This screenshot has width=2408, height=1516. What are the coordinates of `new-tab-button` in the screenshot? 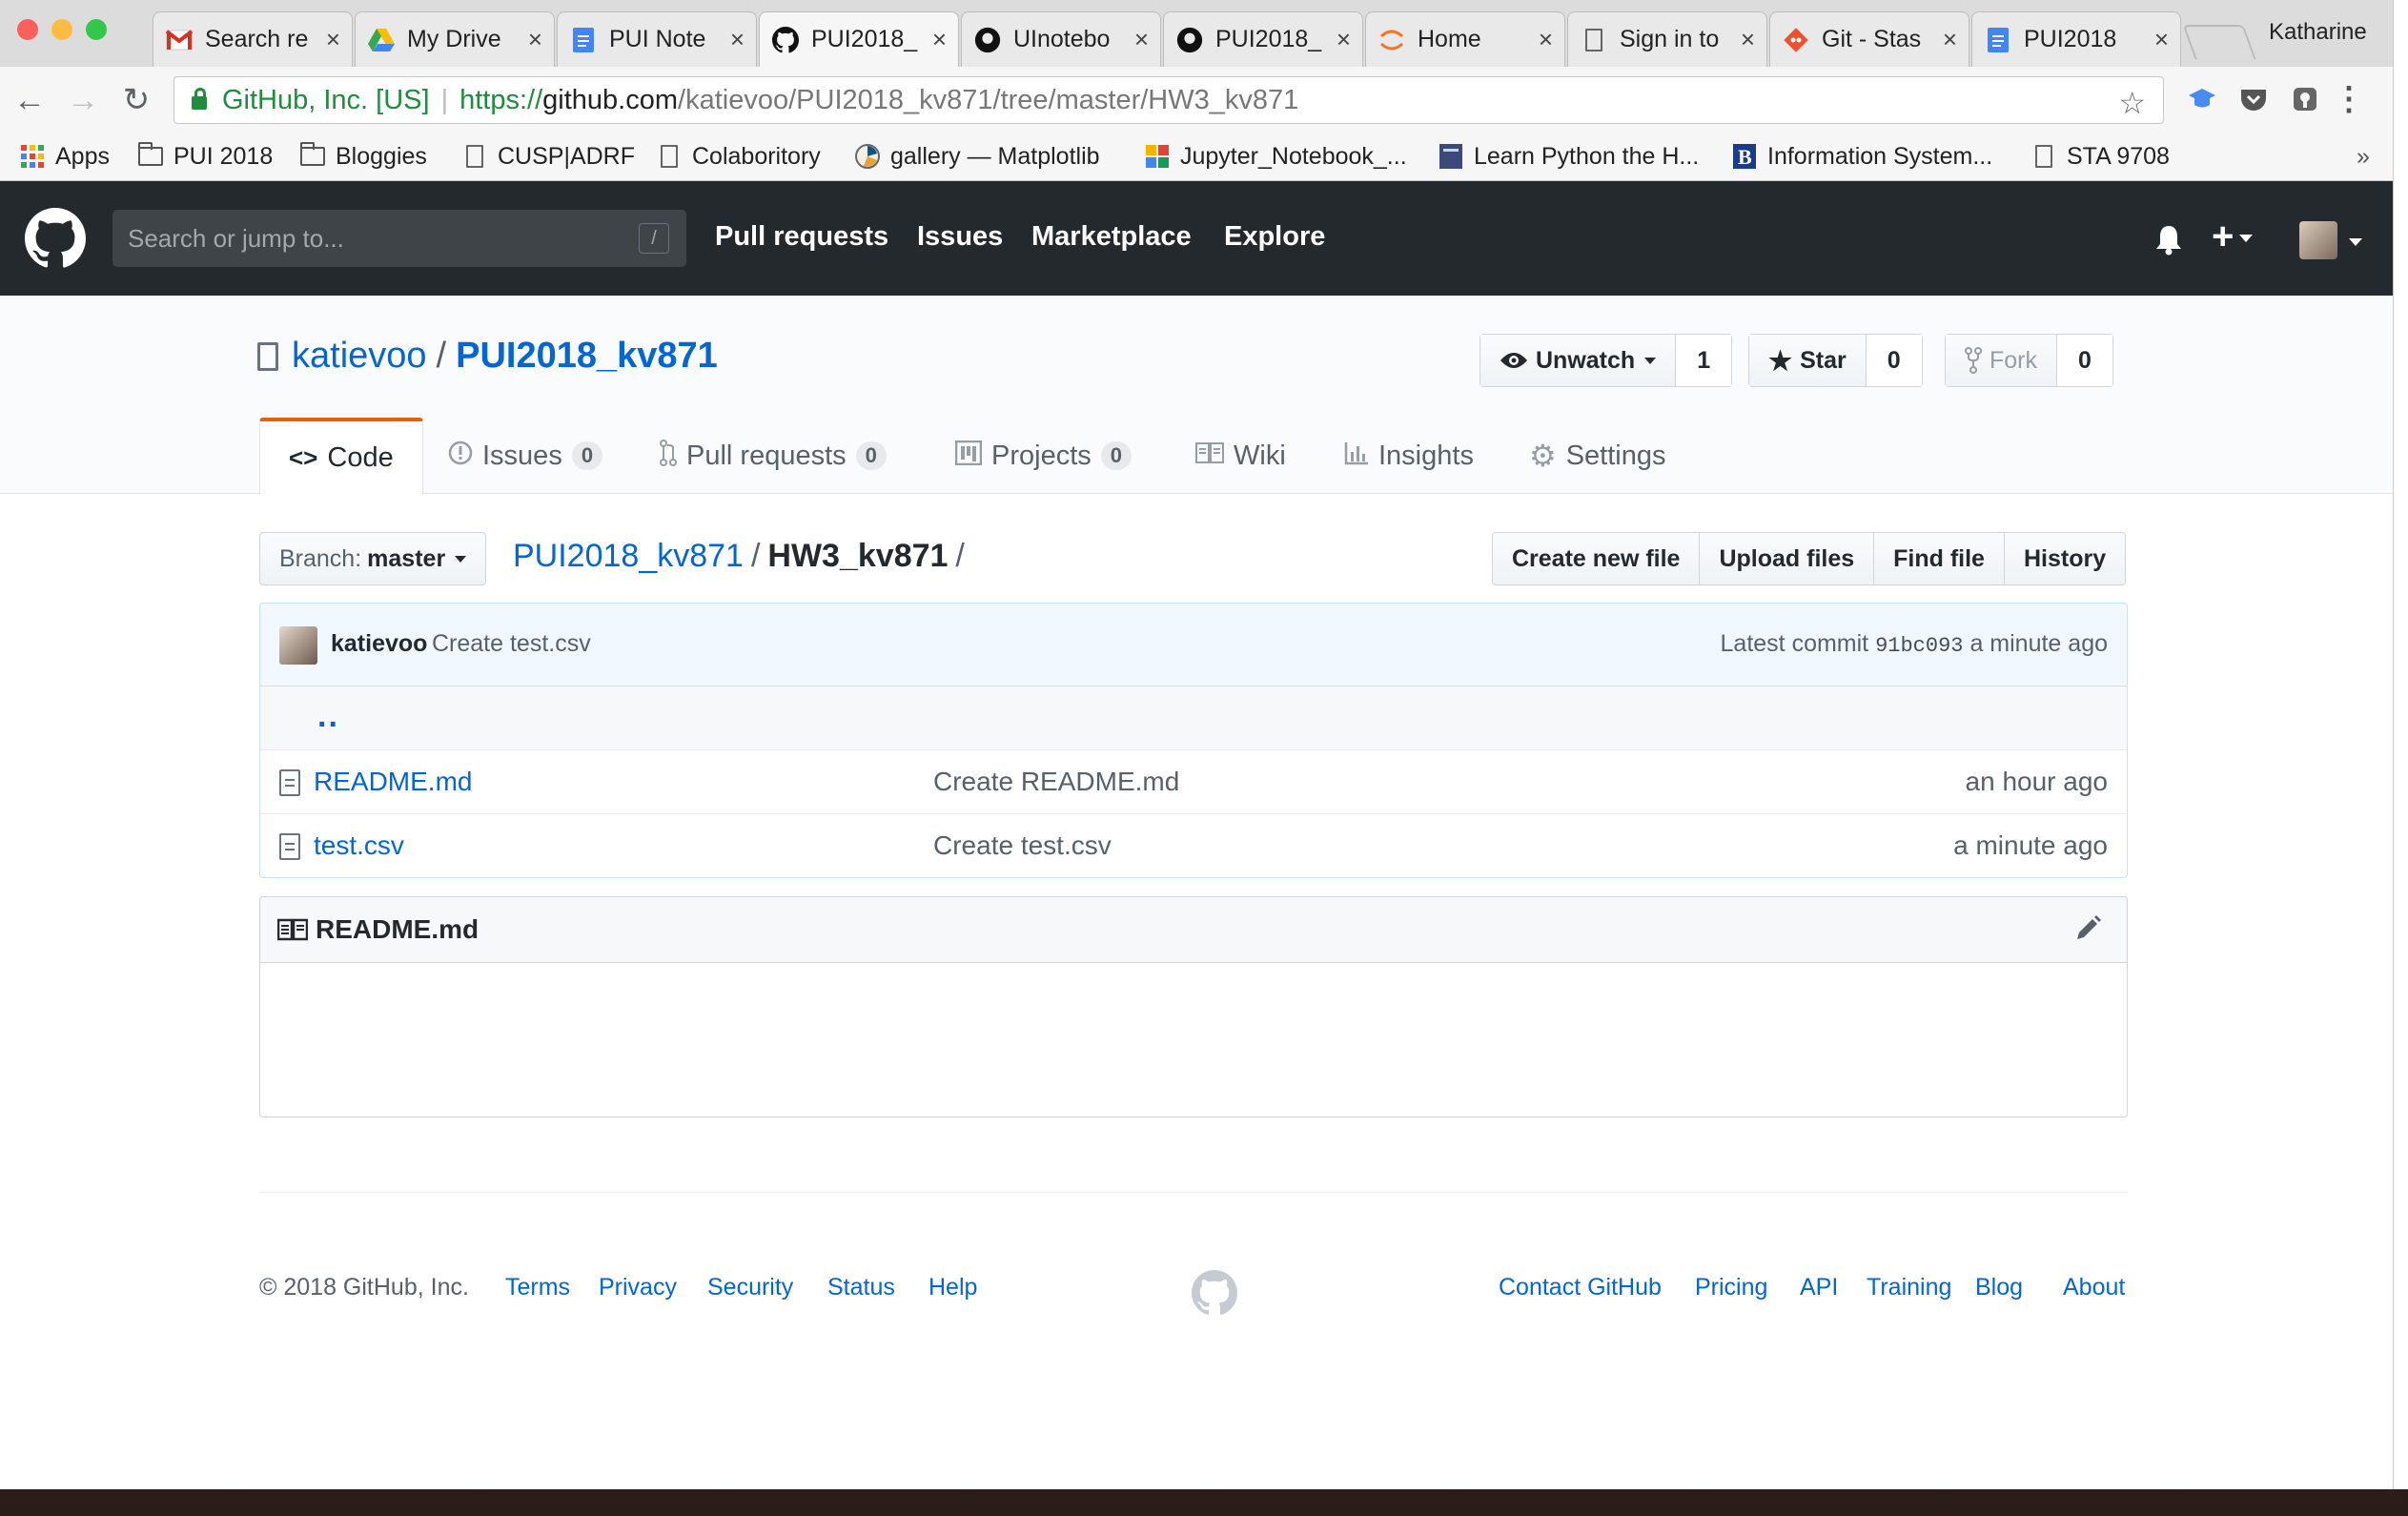 It's located at (2219, 42).